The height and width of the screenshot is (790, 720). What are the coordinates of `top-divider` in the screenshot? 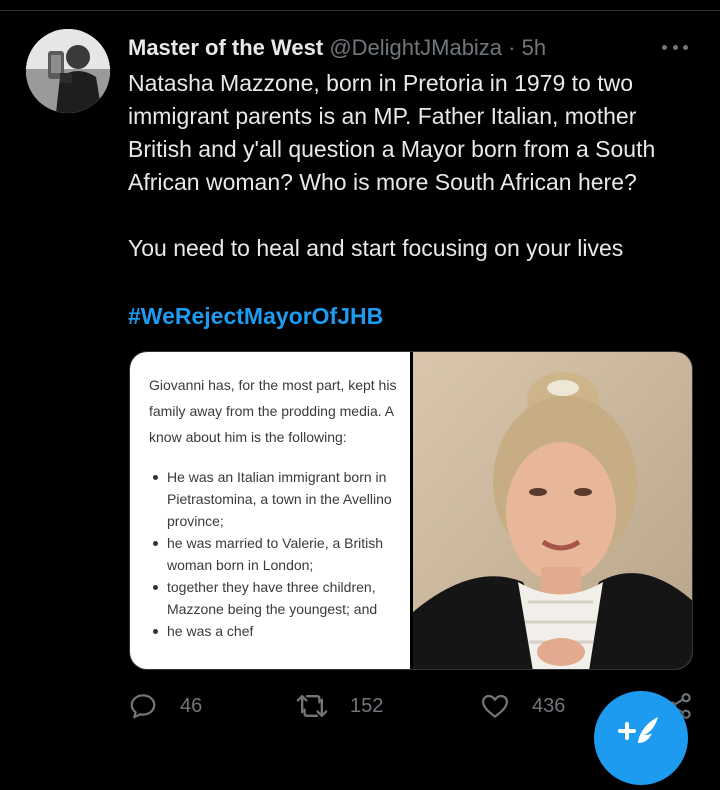 It's located at (360, 10).